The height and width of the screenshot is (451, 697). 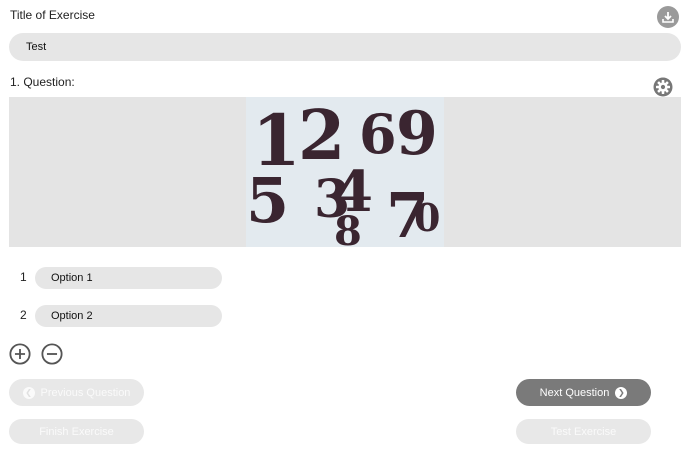 What do you see at coordinates (345, 47) in the screenshot?
I see `title-input: Test` at bounding box center [345, 47].